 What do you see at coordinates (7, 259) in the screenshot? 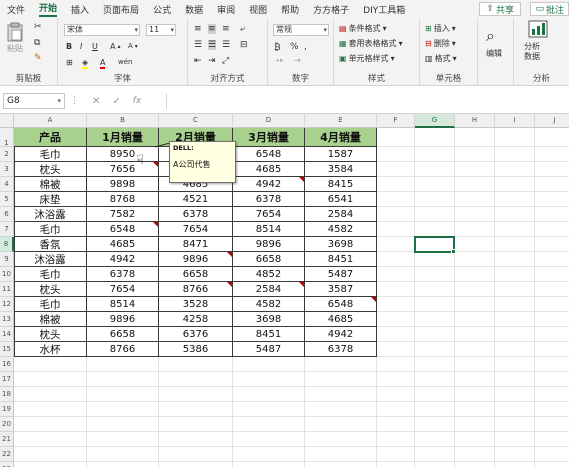
I see `row-header: 9` at bounding box center [7, 259].